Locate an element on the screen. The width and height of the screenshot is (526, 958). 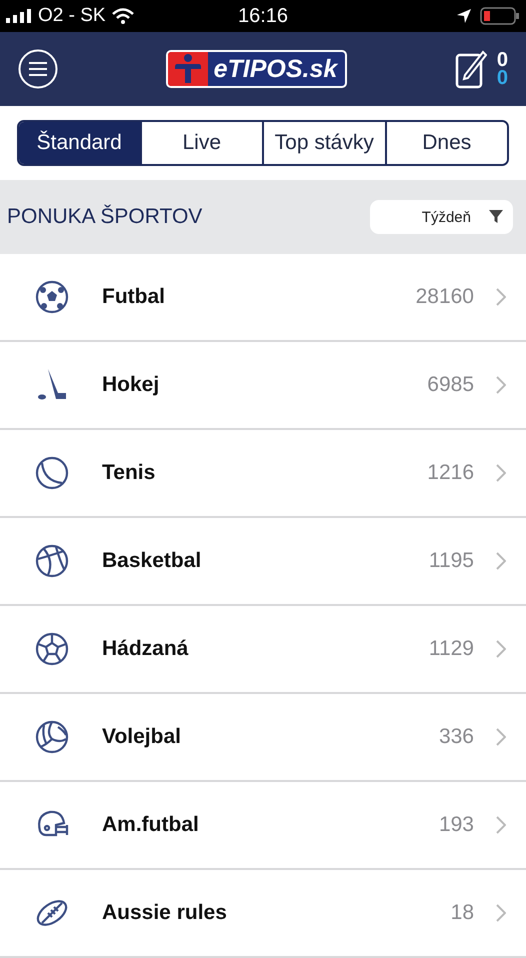
filter-icon is located at coordinates (496, 217).